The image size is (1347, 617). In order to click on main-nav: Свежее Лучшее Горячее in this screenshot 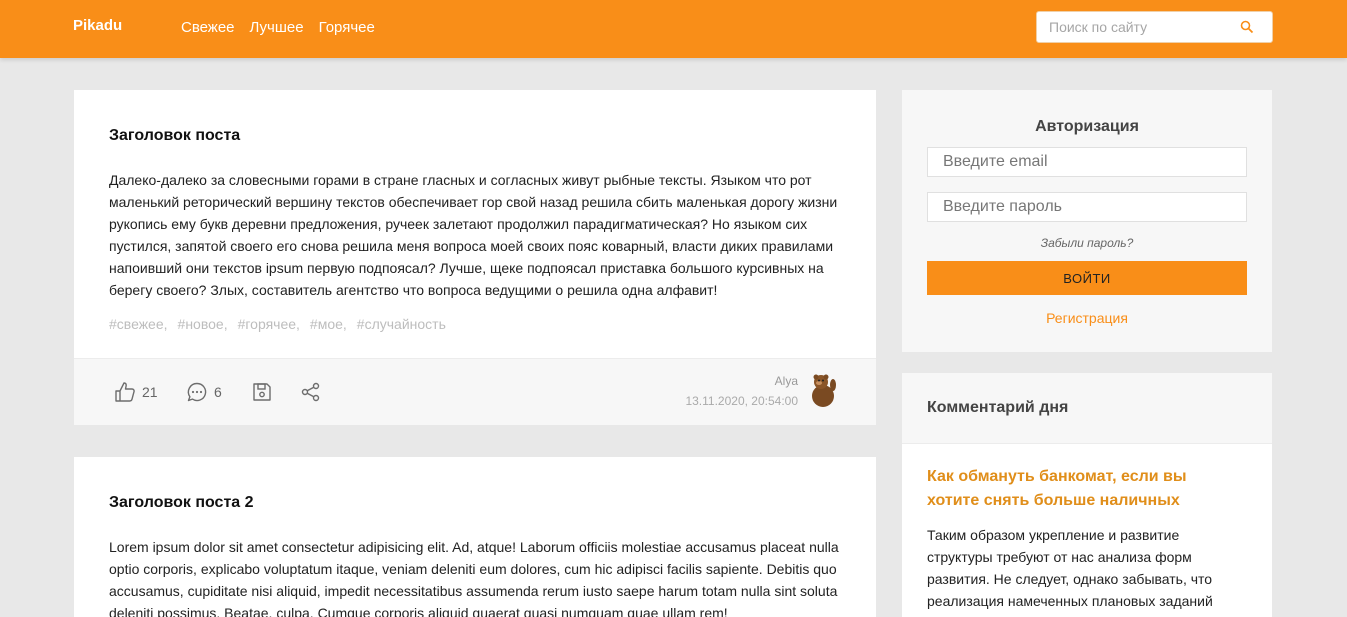, I will do `click(278, 27)`.